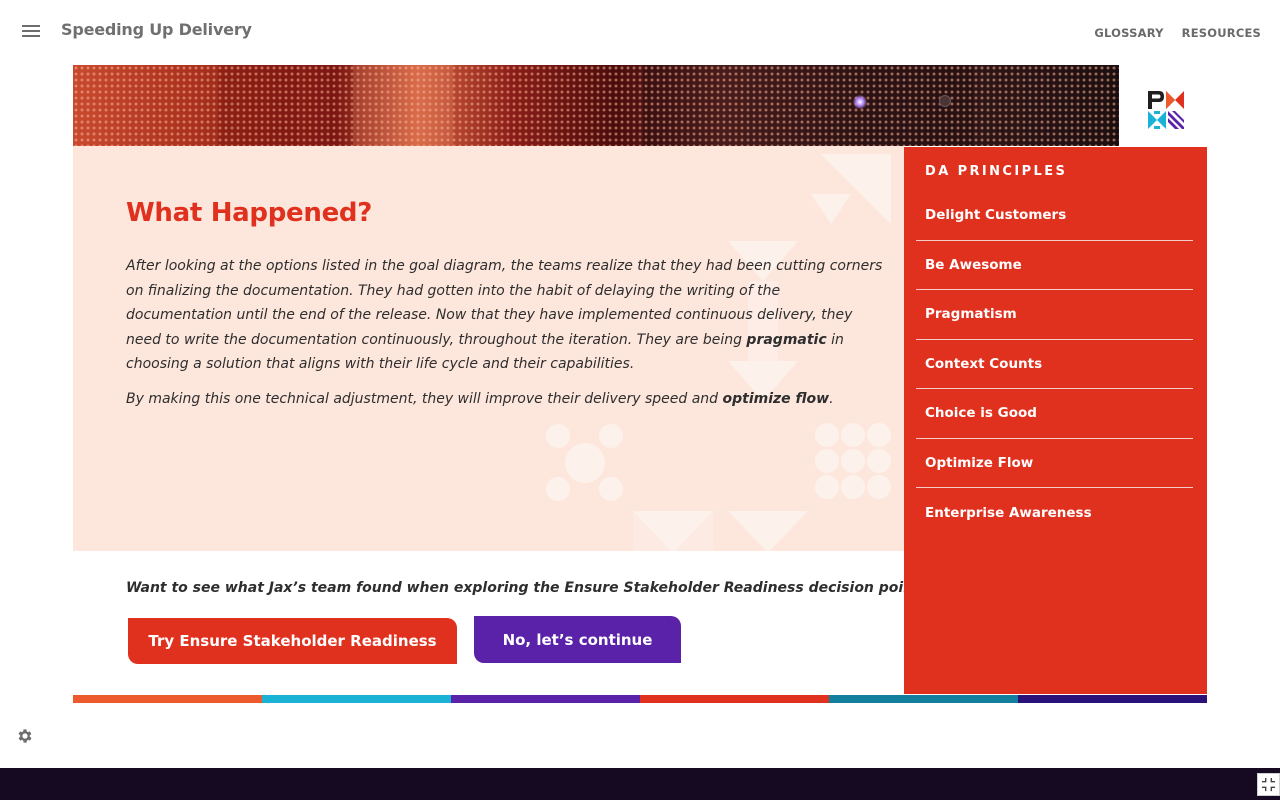 The width and height of the screenshot is (1280, 800). What do you see at coordinates (156, 29) in the screenshot?
I see `app-title: Speeding Up Delivery` at bounding box center [156, 29].